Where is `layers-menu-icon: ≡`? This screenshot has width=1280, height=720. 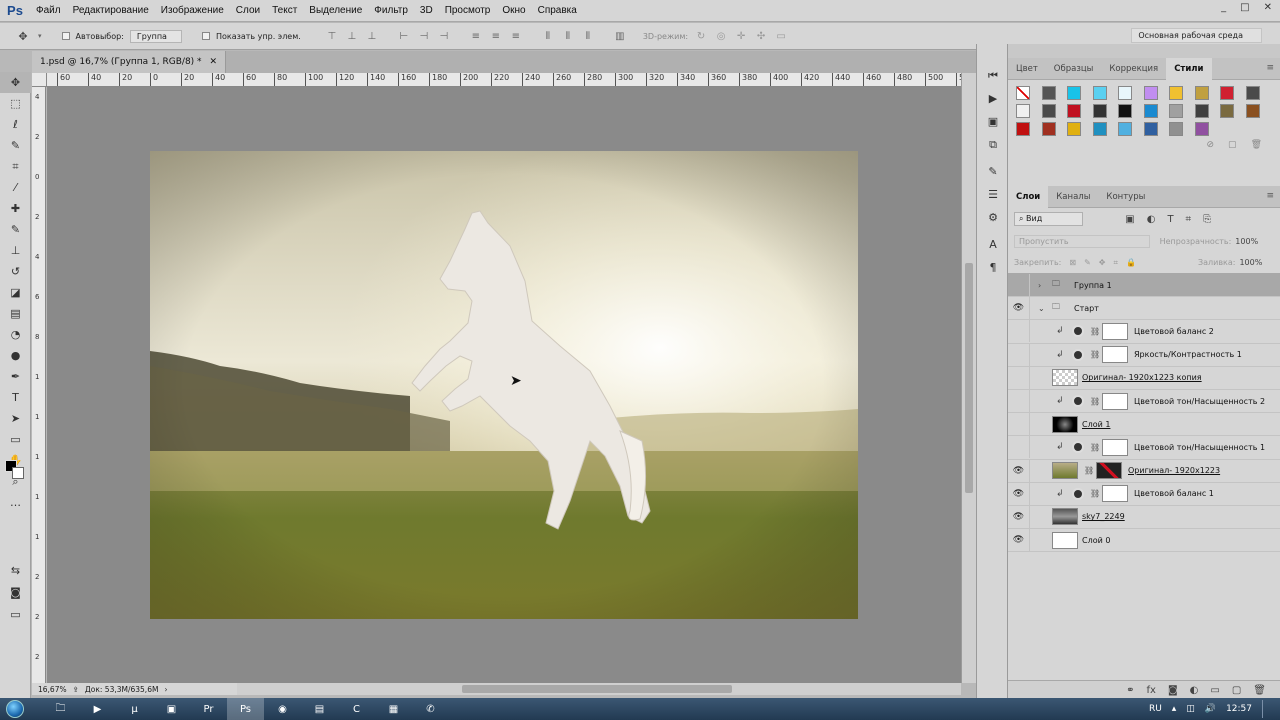
layers-menu-icon: ≡ is located at coordinates (1270, 196).